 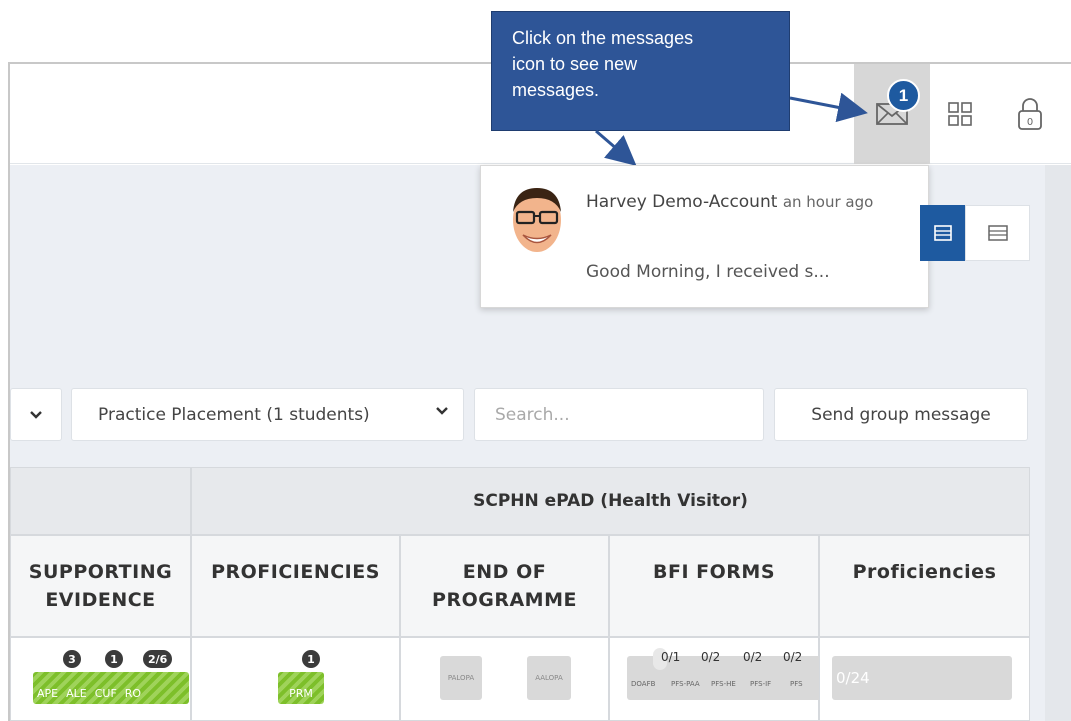 I want to click on card-view-button, so click(x=942, y=233).